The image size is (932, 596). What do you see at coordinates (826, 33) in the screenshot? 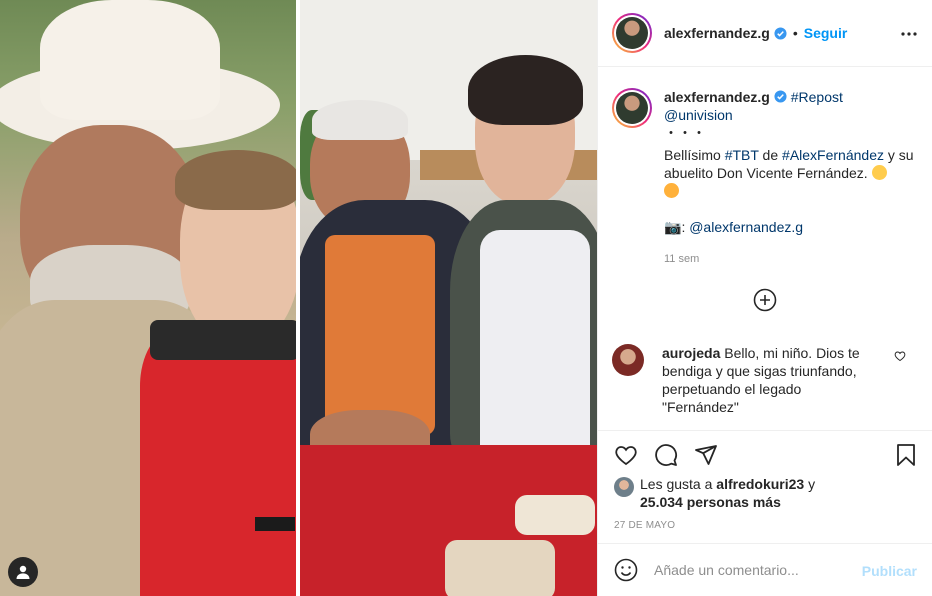
I see `follow-button: Seguir` at bounding box center [826, 33].